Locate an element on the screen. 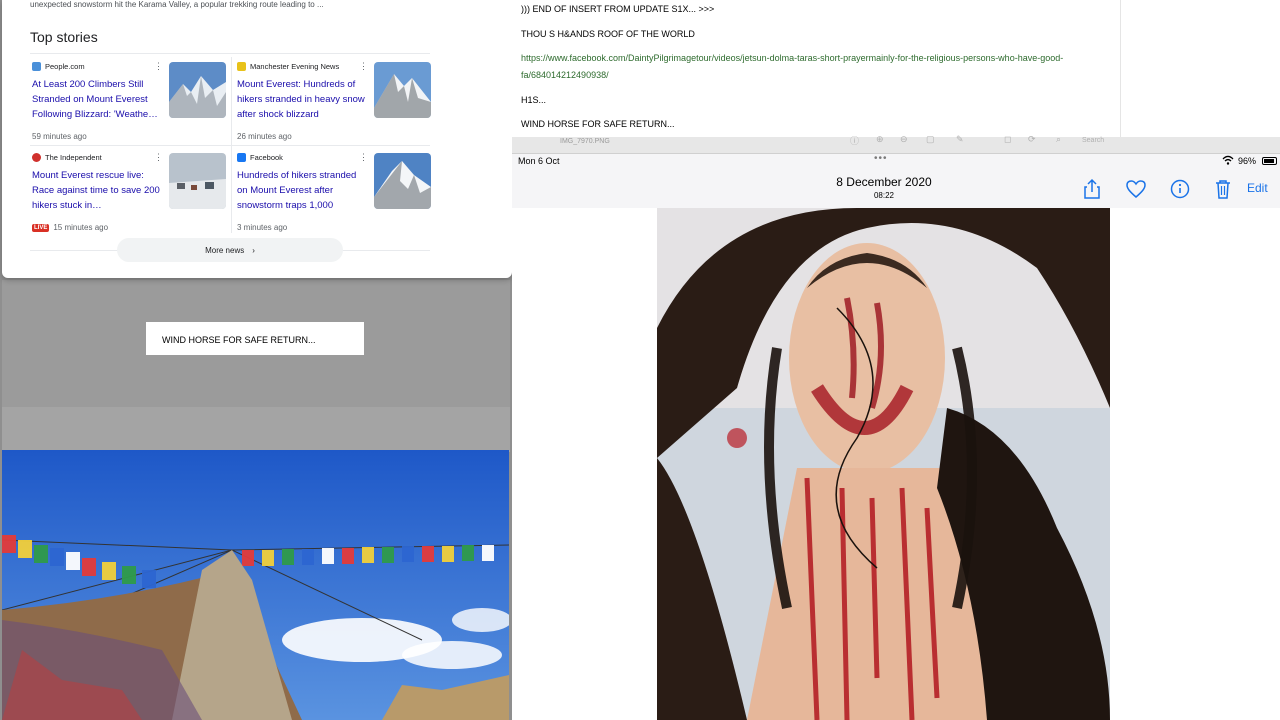  news-time: 3 minutes ago is located at coordinates (262, 227).